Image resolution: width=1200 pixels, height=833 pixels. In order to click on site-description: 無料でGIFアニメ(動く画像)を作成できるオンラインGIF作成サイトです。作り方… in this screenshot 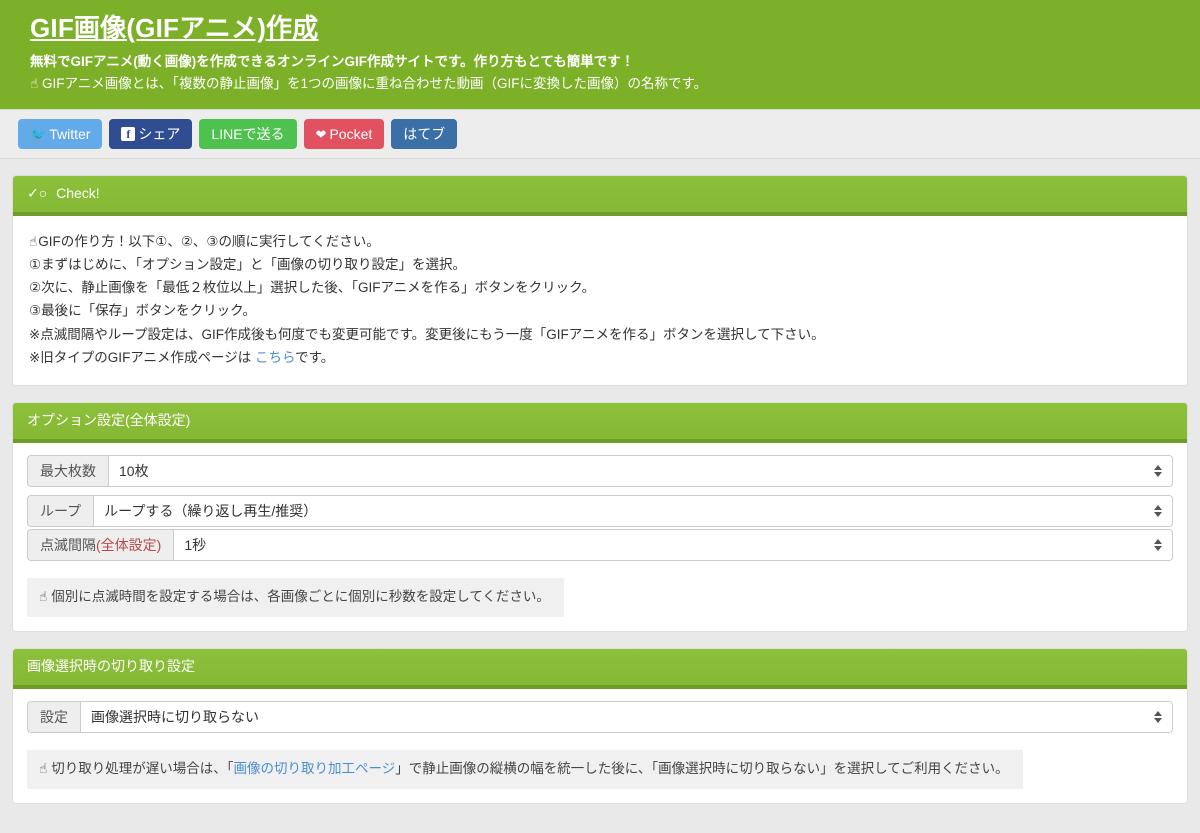, I will do `click(600, 73)`.